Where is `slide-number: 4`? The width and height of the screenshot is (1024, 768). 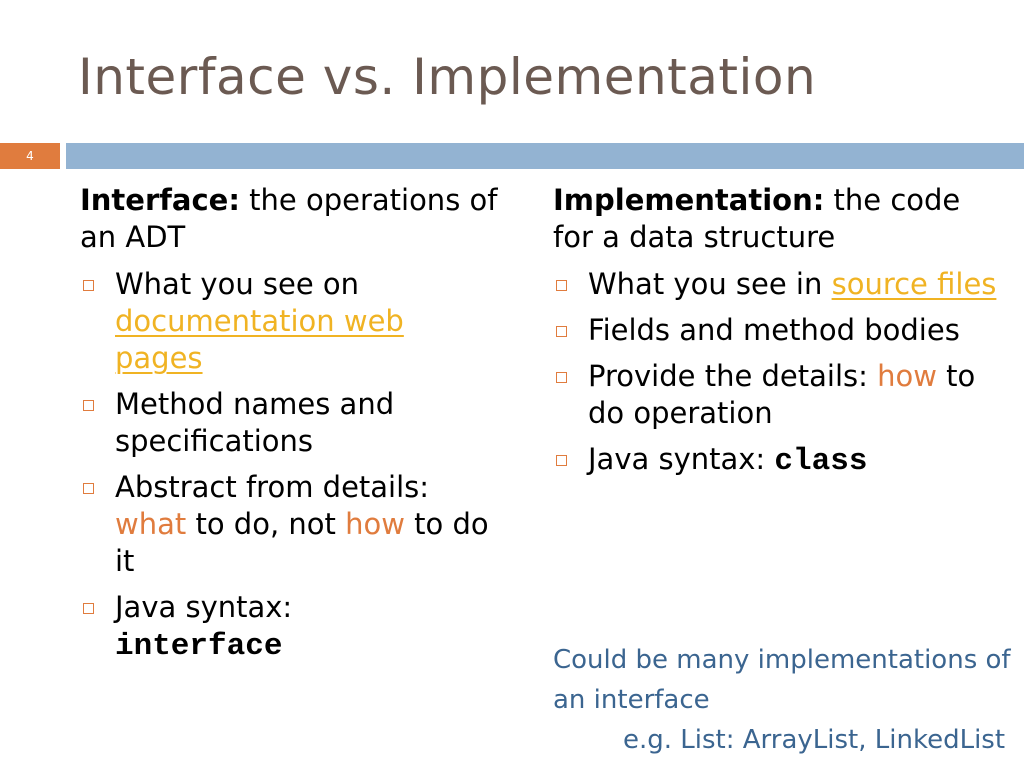
slide-number: 4 is located at coordinates (30, 156).